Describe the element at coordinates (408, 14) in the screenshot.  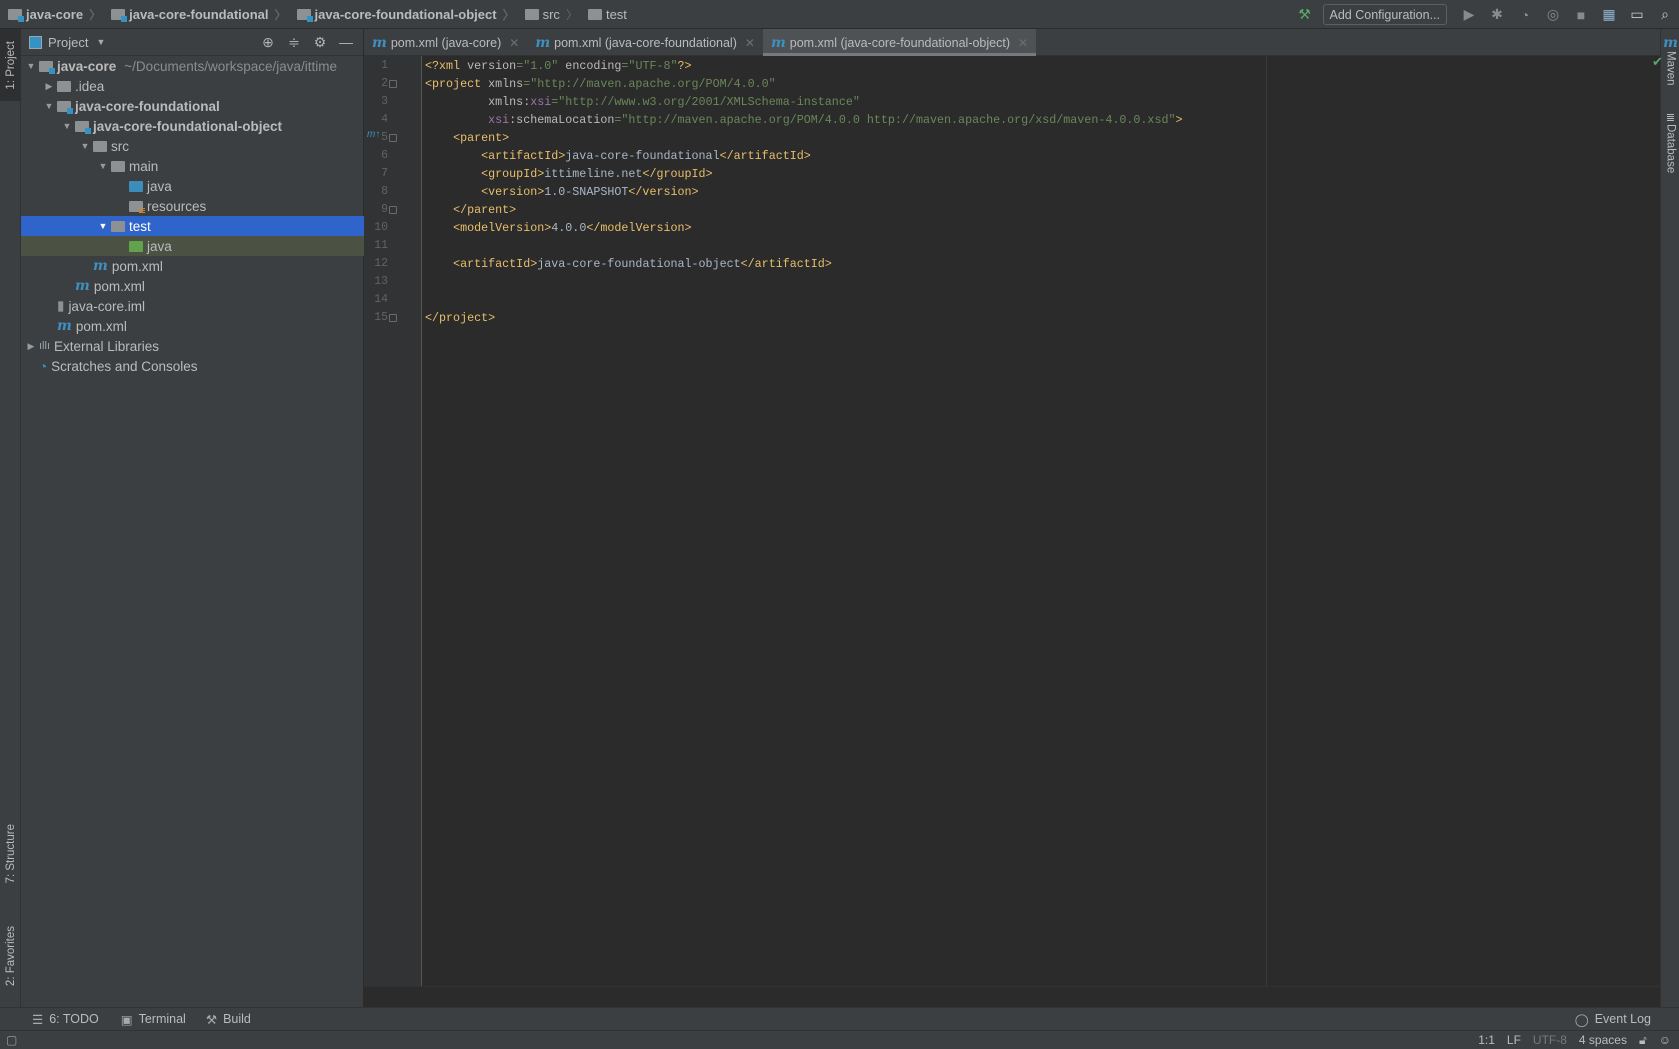
I see `breadcrumb-item: java-core-foundational-object 〉` at that location.